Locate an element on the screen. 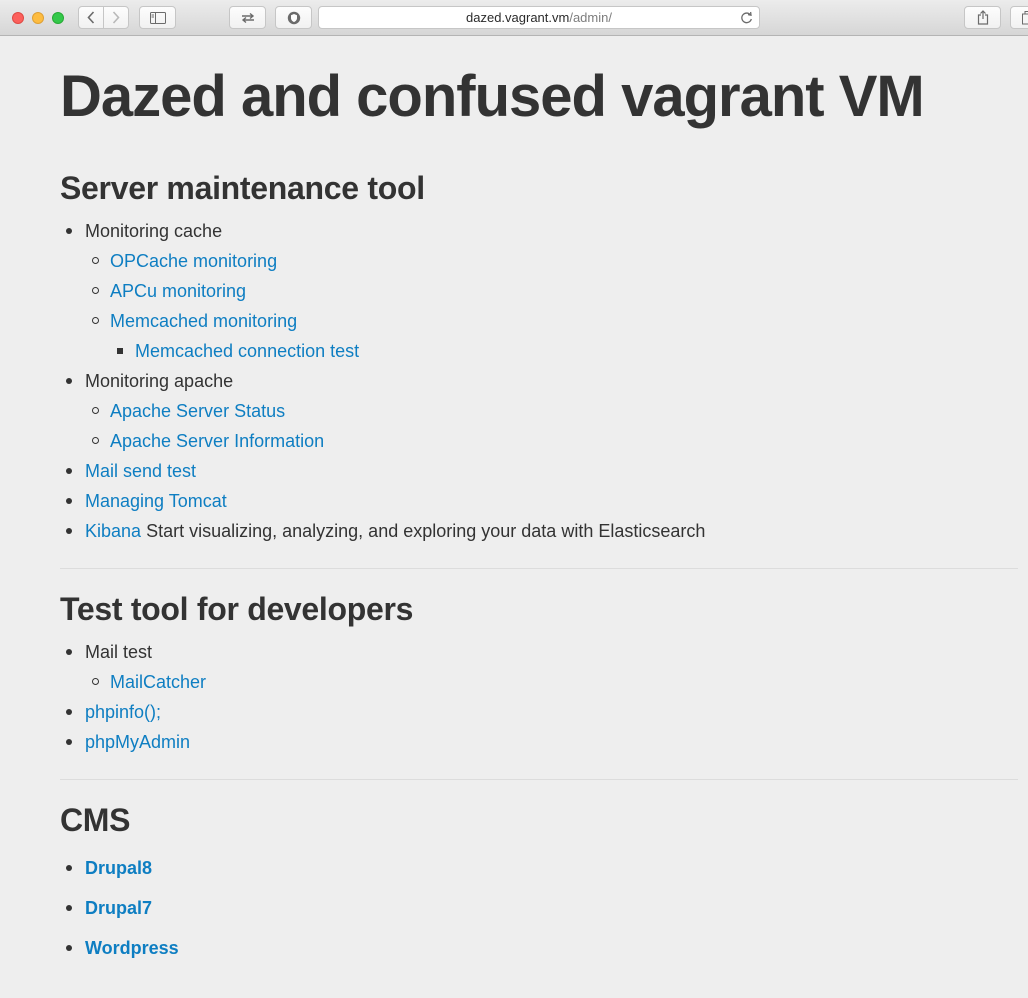 This screenshot has height=998, width=1028. mail-test-sublist: MailCatcher is located at coordinates (551, 682).